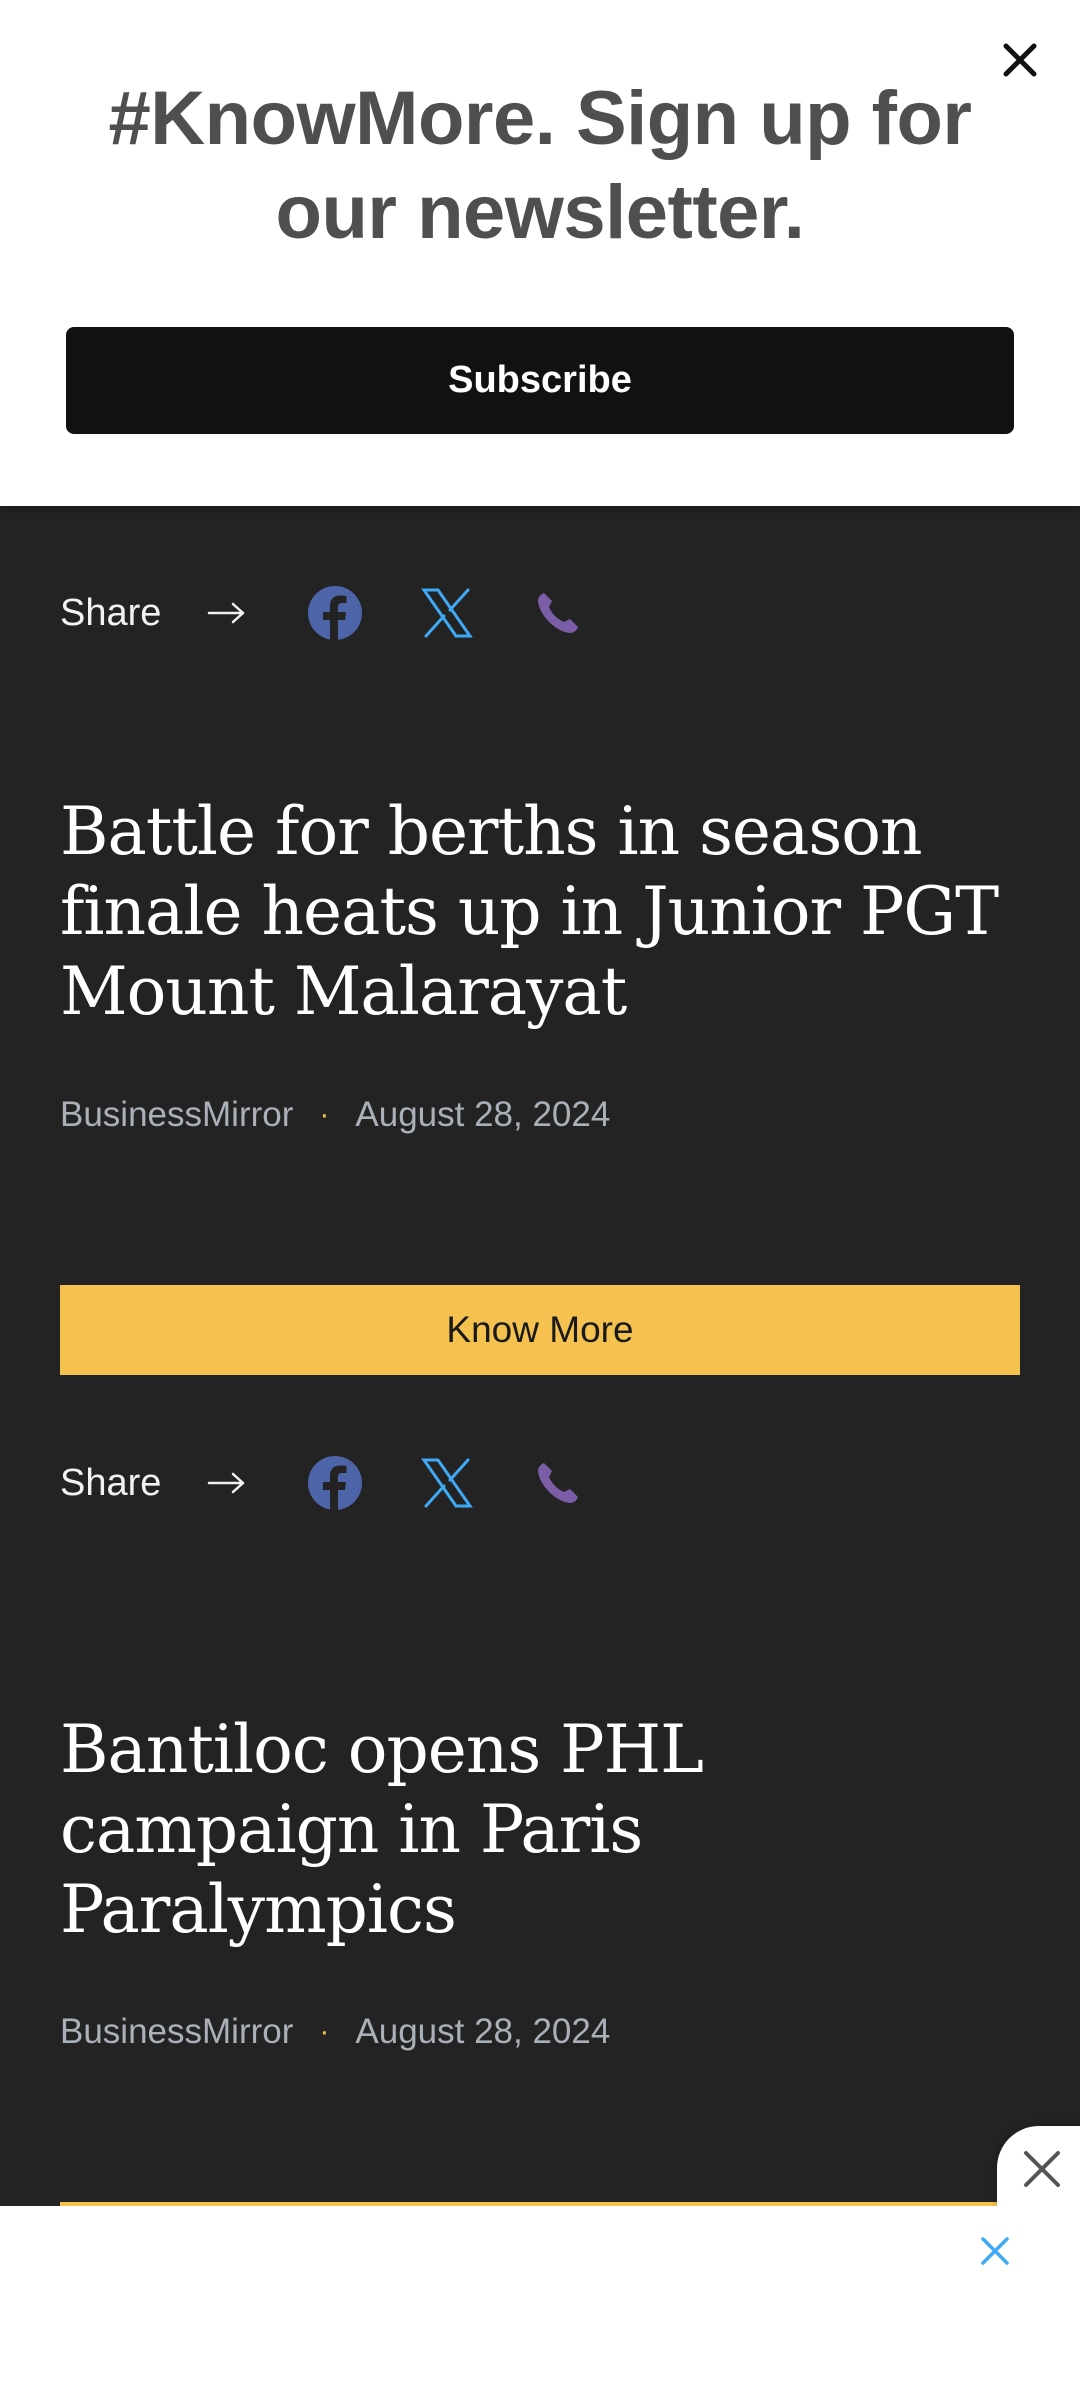 The width and height of the screenshot is (1080, 2400). What do you see at coordinates (1038, 2169) in the screenshot?
I see `ad-dismiss-button` at bounding box center [1038, 2169].